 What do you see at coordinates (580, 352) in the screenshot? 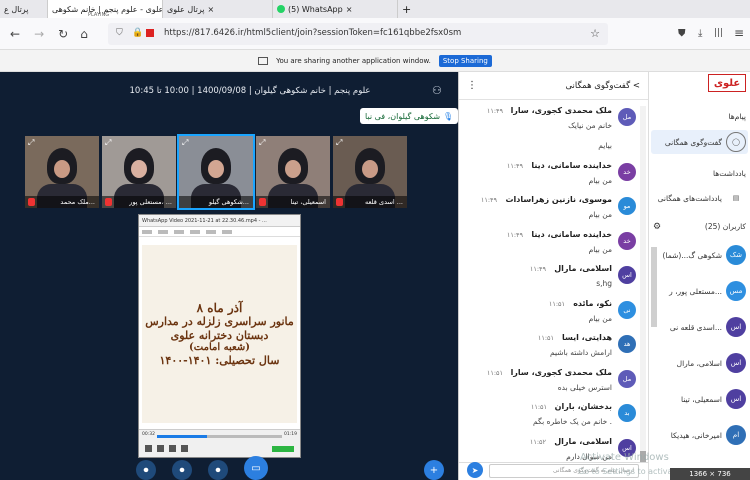
I see `message-text: ارامش داشته باشیم` at bounding box center [580, 352].